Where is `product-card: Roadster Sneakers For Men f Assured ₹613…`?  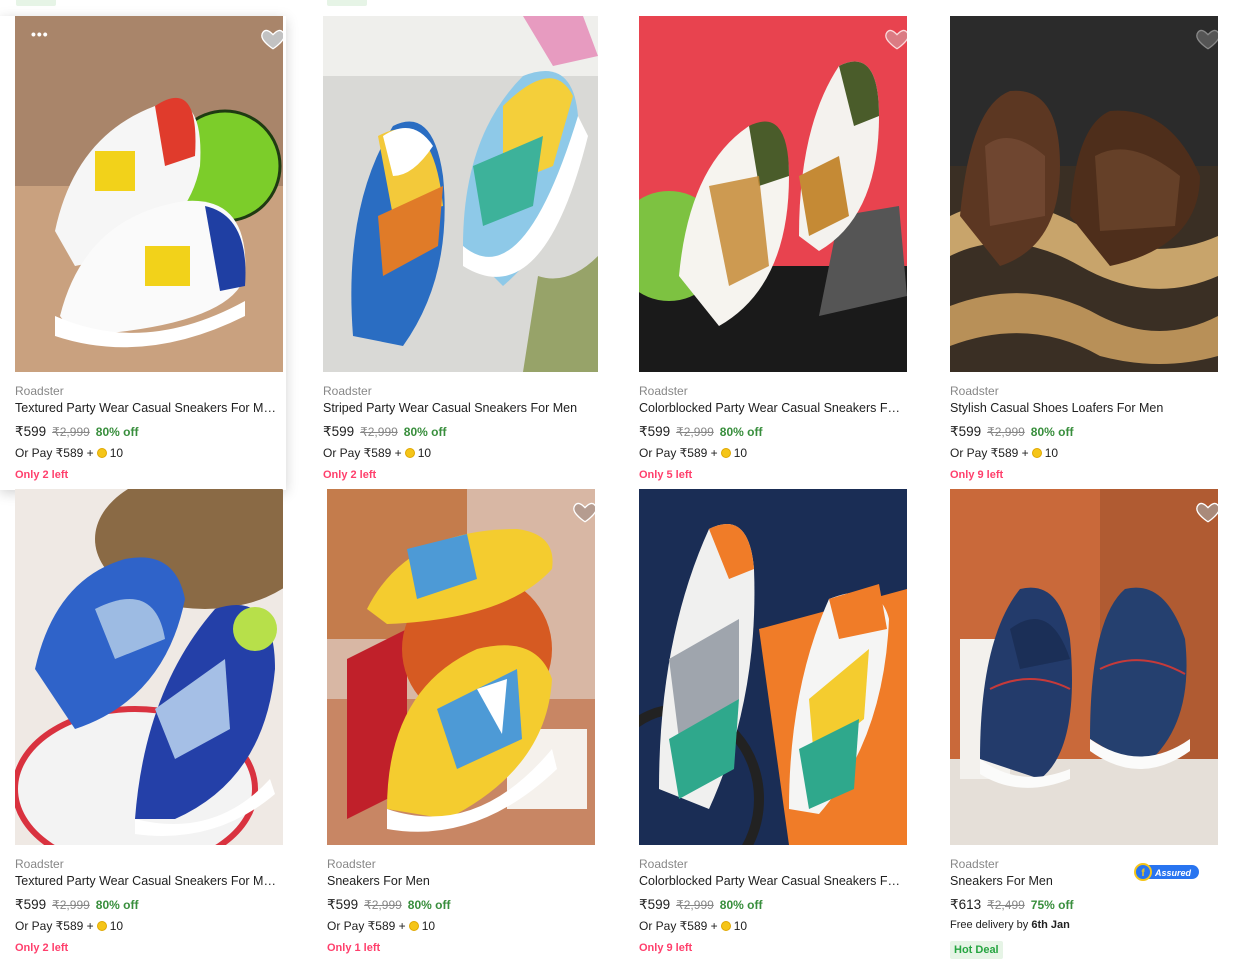 product-card: Roadster Sneakers For Men f Assured ₹613… is located at coordinates (1078, 724).